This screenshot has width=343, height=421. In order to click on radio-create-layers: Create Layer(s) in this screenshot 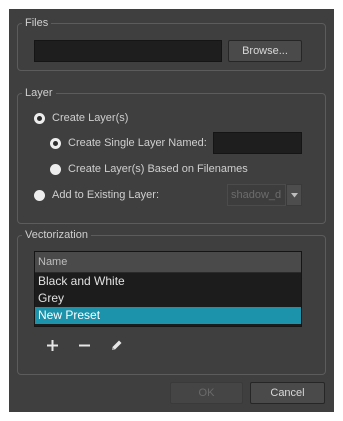, I will do `click(81, 118)`.